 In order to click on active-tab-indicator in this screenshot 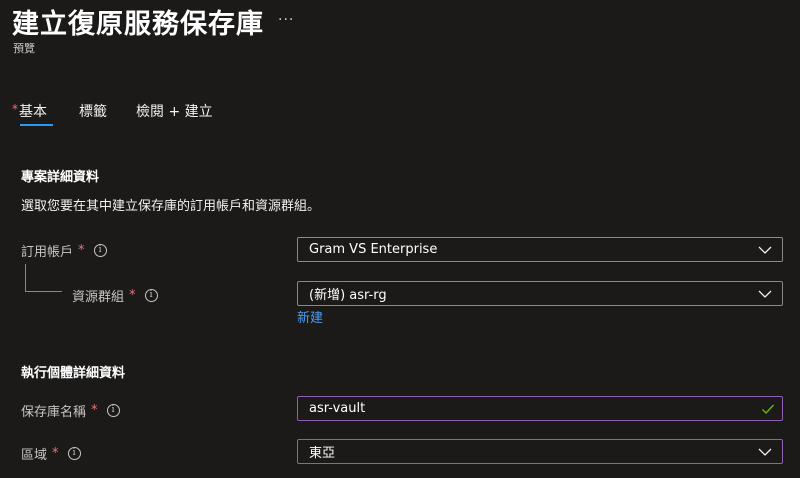, I will do `click(36, 125)`.